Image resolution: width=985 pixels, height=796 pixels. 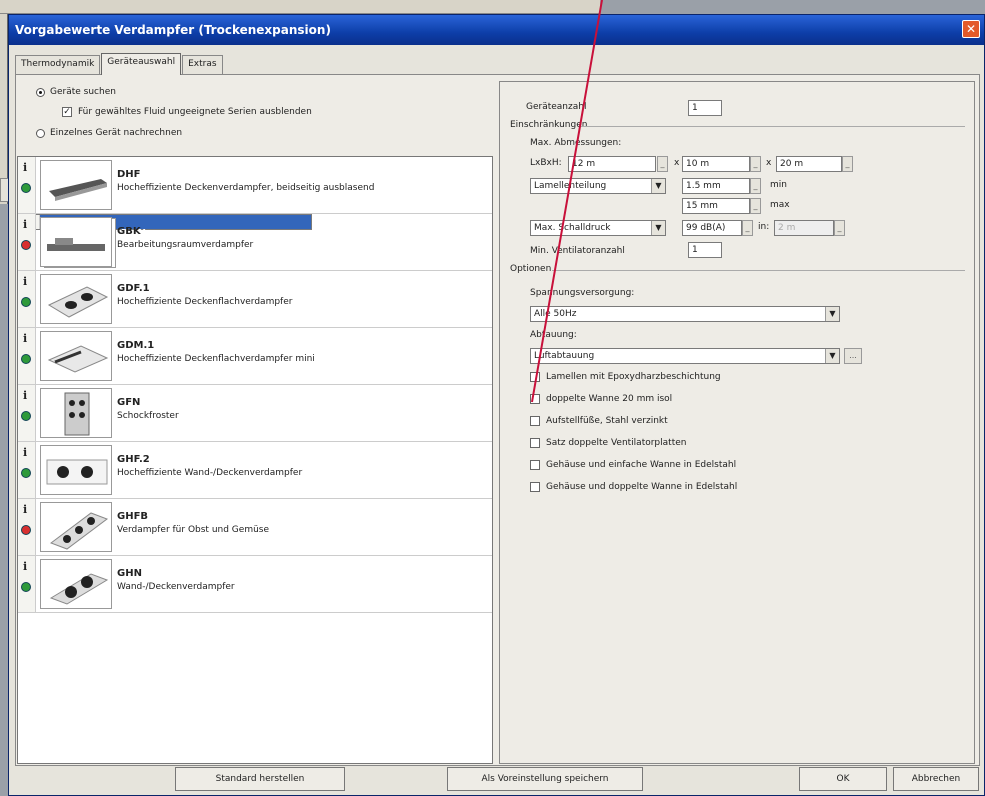 What do you see at coordinates (549, 125) in the screenshot?
I see `einschraenkungen-heading: Einschränkungen` at bounding box center [549, 125].